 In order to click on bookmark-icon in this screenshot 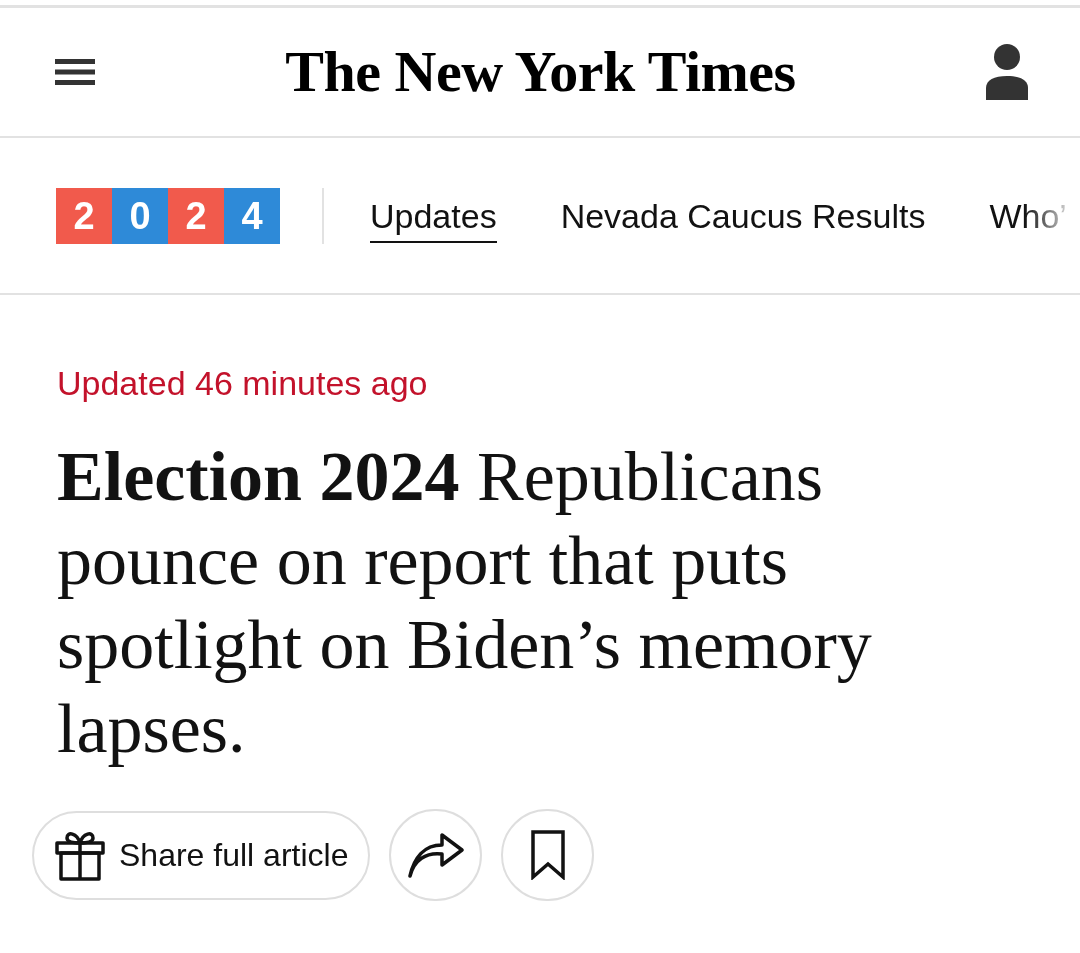, I will do `click(547, 855)`.